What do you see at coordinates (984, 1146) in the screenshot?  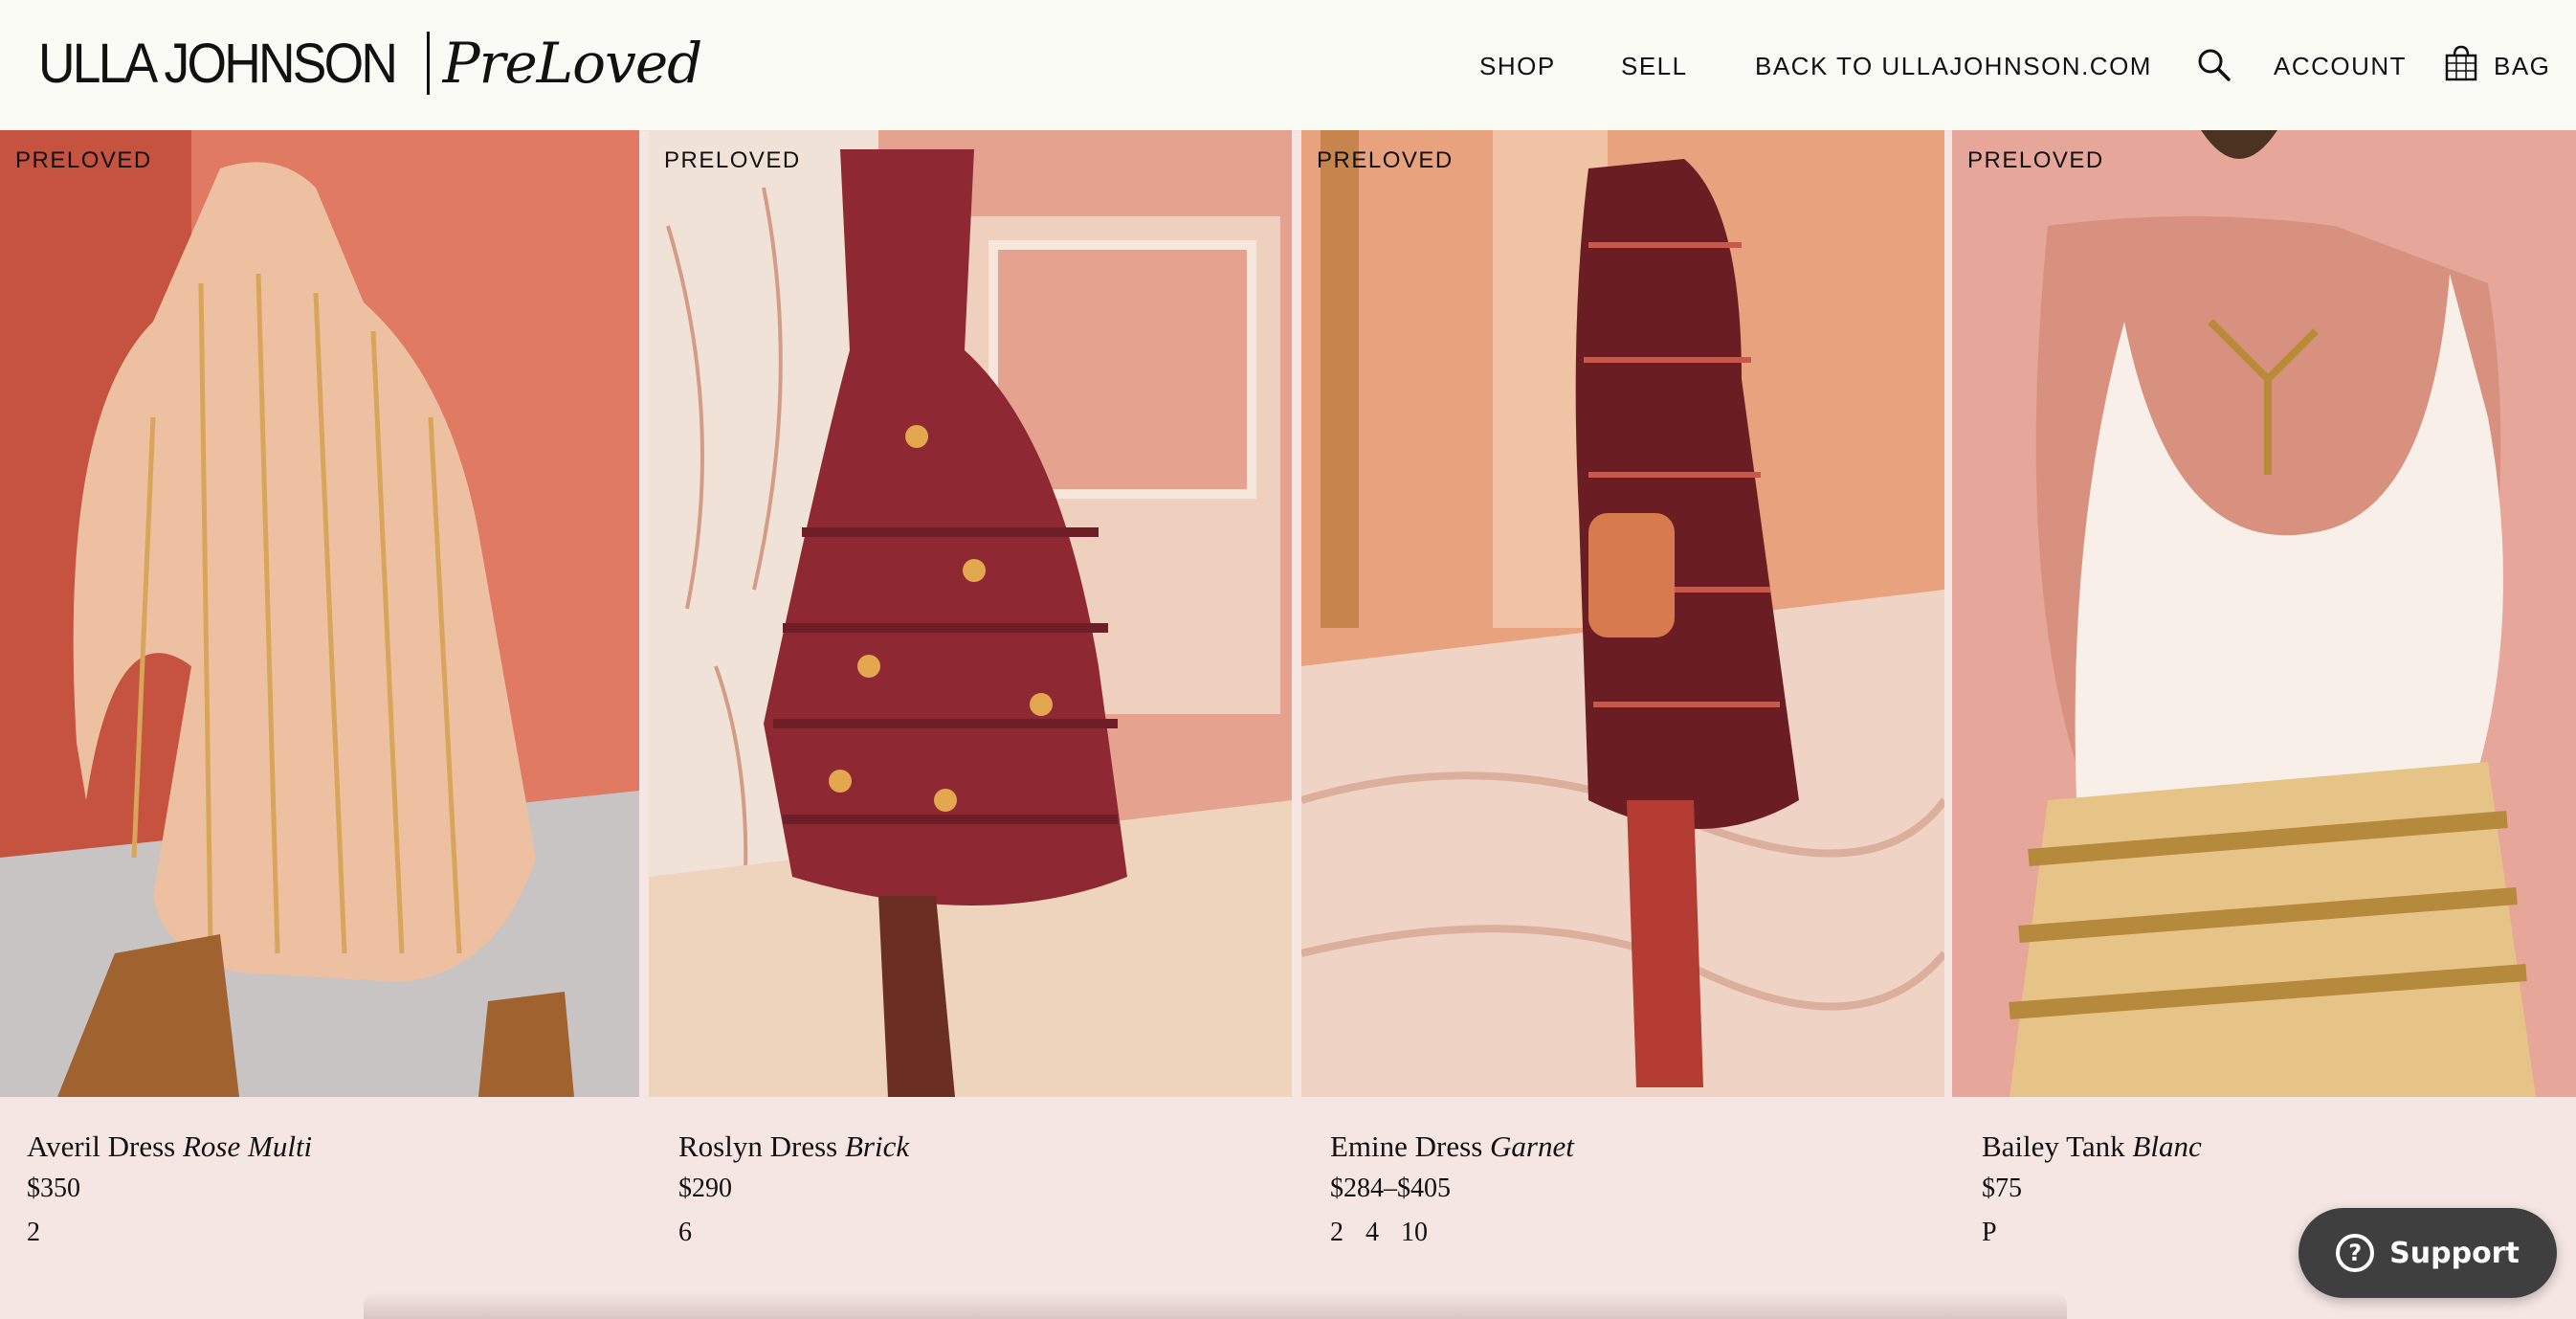 I see `product-name: Roslyn Dress Brick` at bounding box center [984, 1146].